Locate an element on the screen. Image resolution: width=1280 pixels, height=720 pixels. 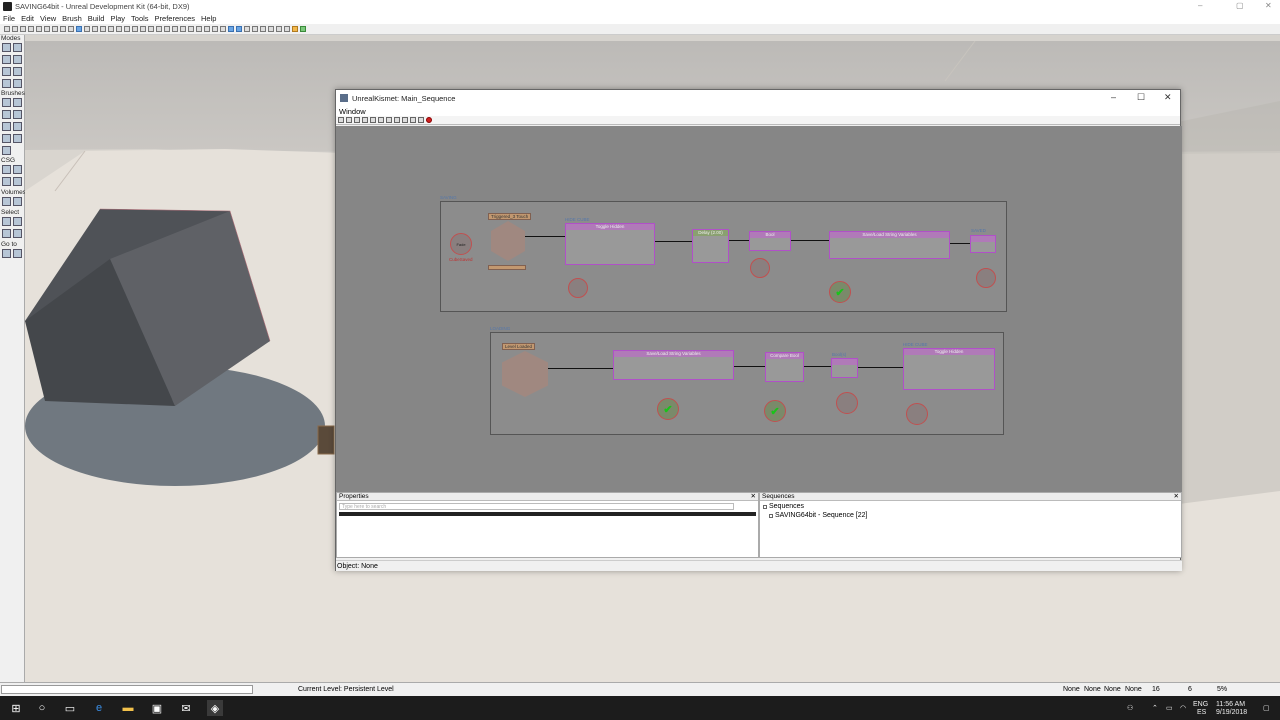
anim-icon is located at coordinates (183, 29).